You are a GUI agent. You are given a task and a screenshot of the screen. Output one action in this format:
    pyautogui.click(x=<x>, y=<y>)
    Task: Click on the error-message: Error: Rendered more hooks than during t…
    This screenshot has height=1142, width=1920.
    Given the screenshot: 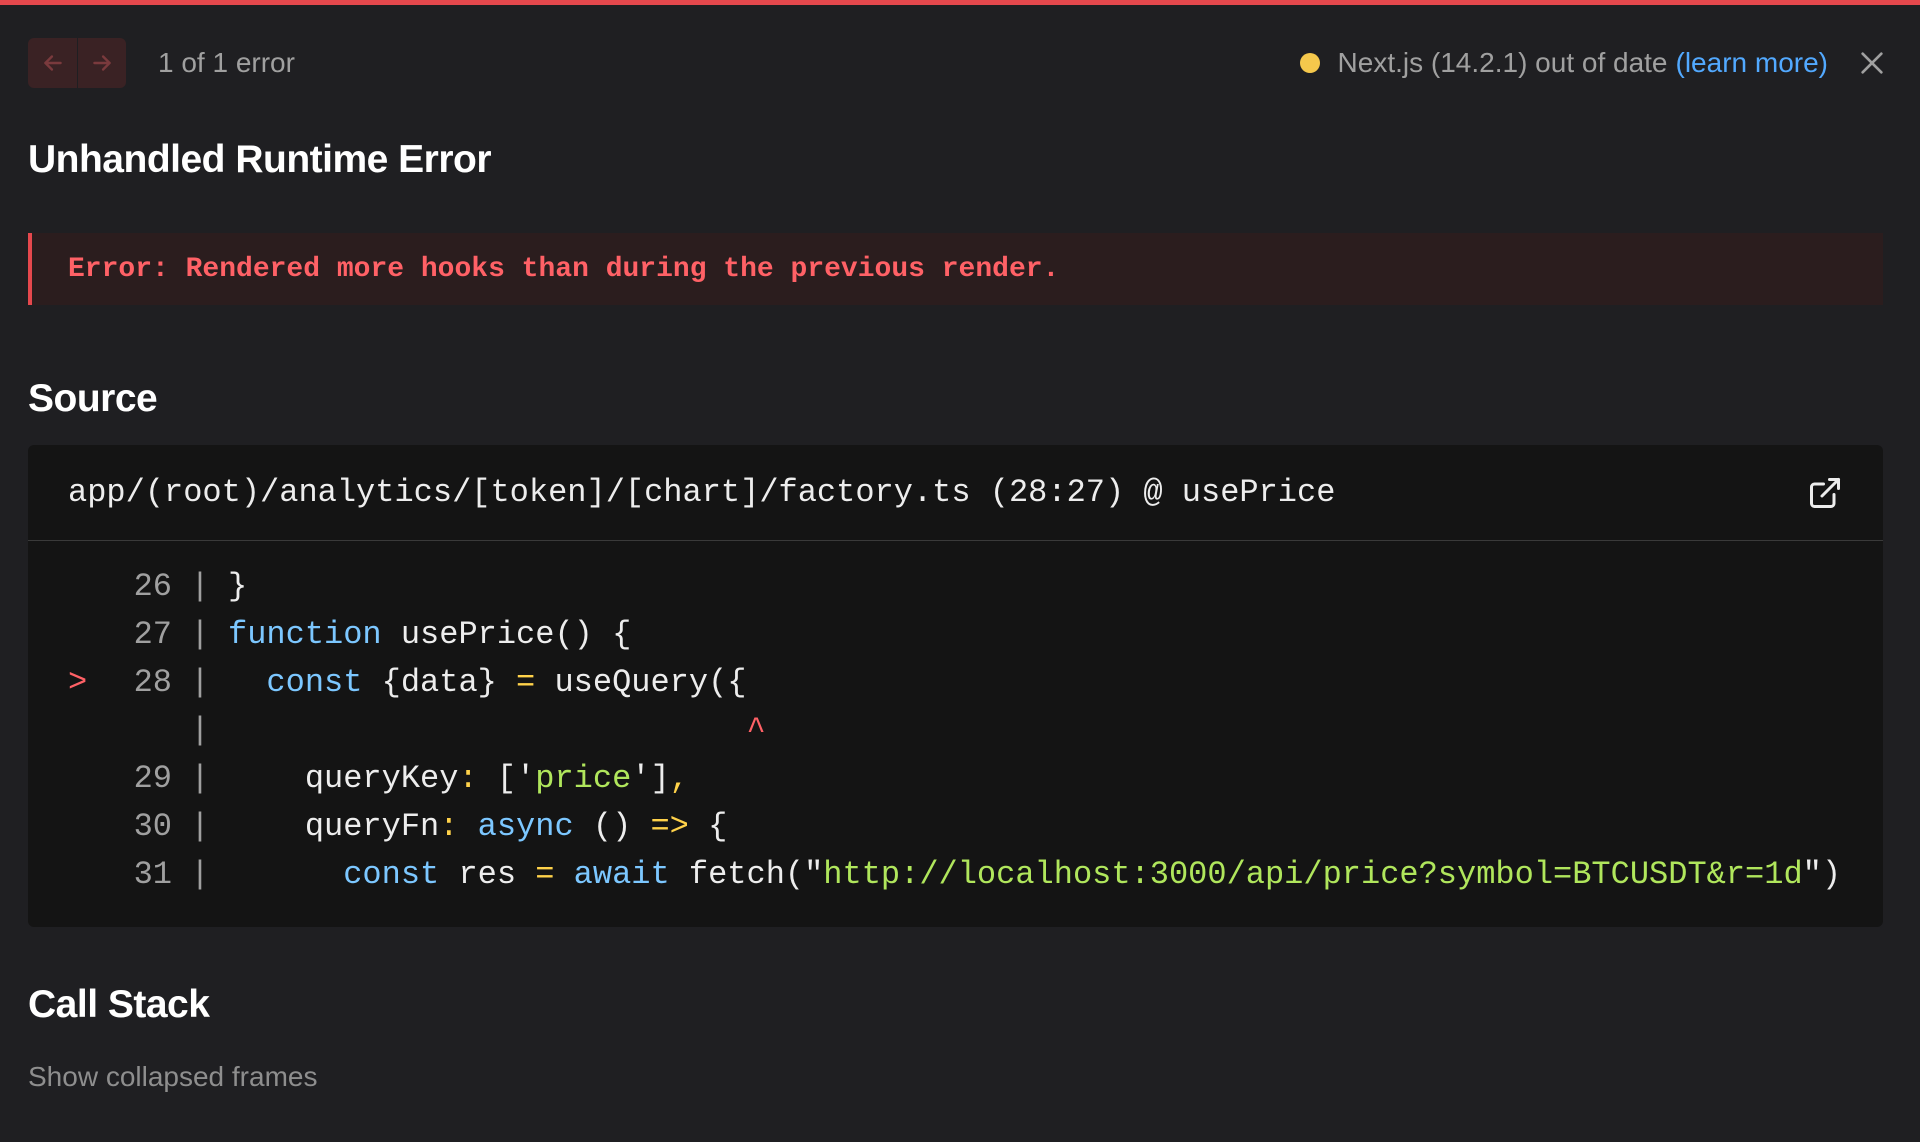 What is the action you would take?
    pyautogui.click(x=564, y=269)
    